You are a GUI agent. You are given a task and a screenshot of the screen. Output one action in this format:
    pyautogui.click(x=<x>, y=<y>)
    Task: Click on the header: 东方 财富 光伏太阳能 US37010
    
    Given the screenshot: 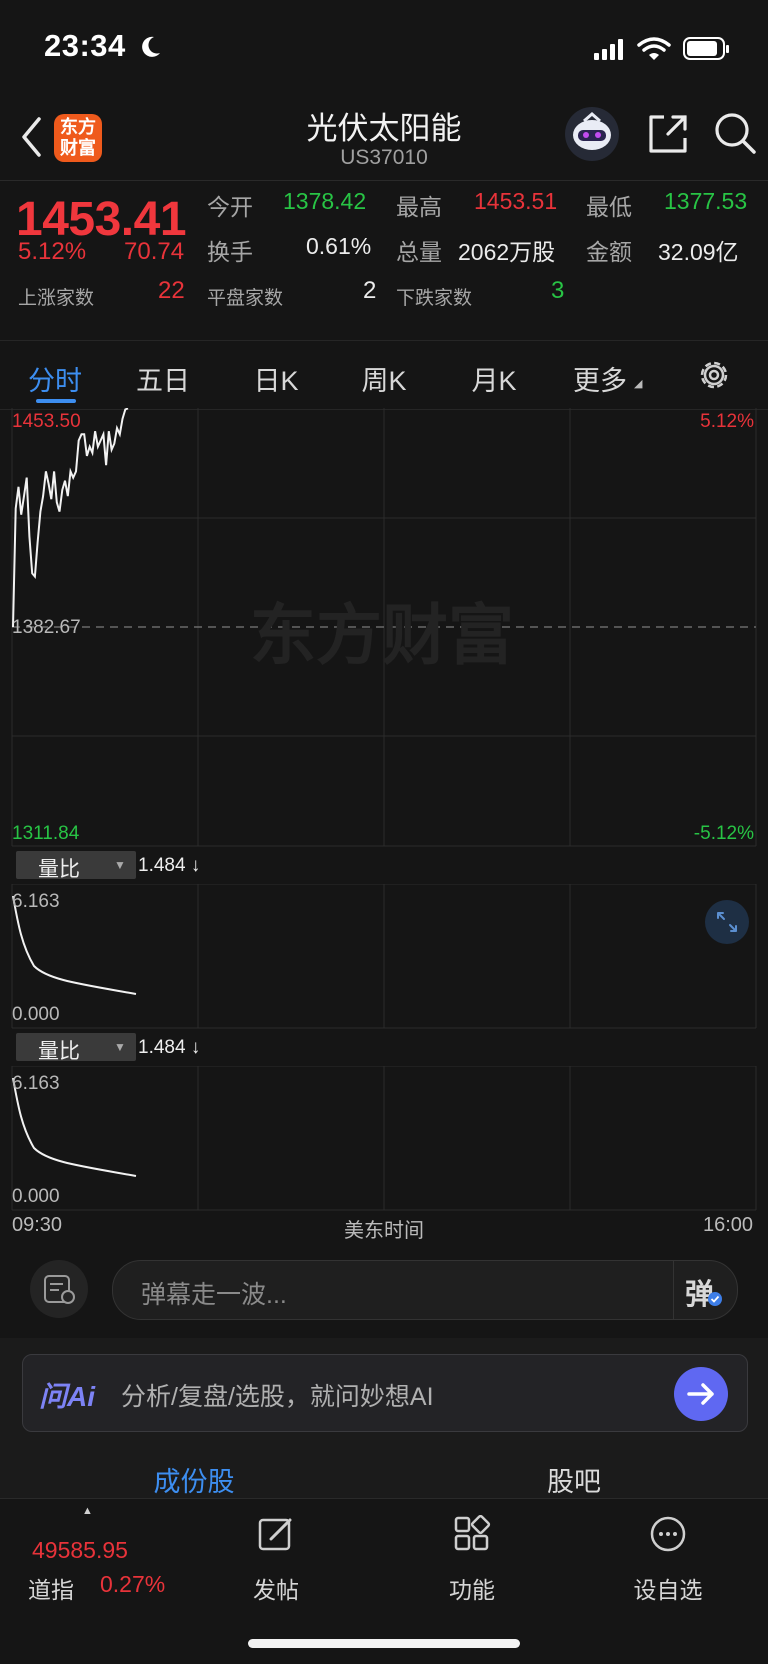 What is the action you would take?
    pyautogui.click(x=384, y=138)
    